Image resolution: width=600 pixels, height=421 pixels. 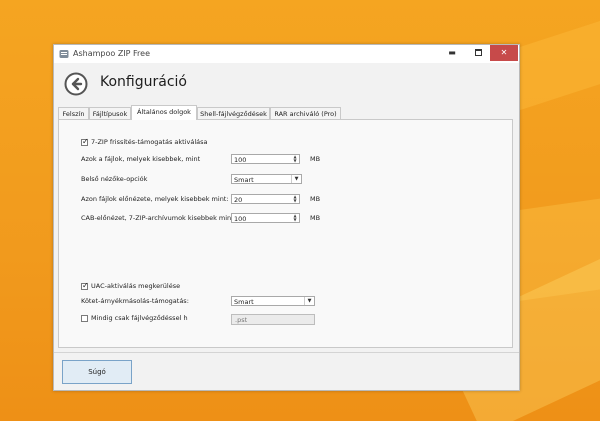 I want to click on cab-preview-spinner: ▲ ▼, so click(x=295, y=218).